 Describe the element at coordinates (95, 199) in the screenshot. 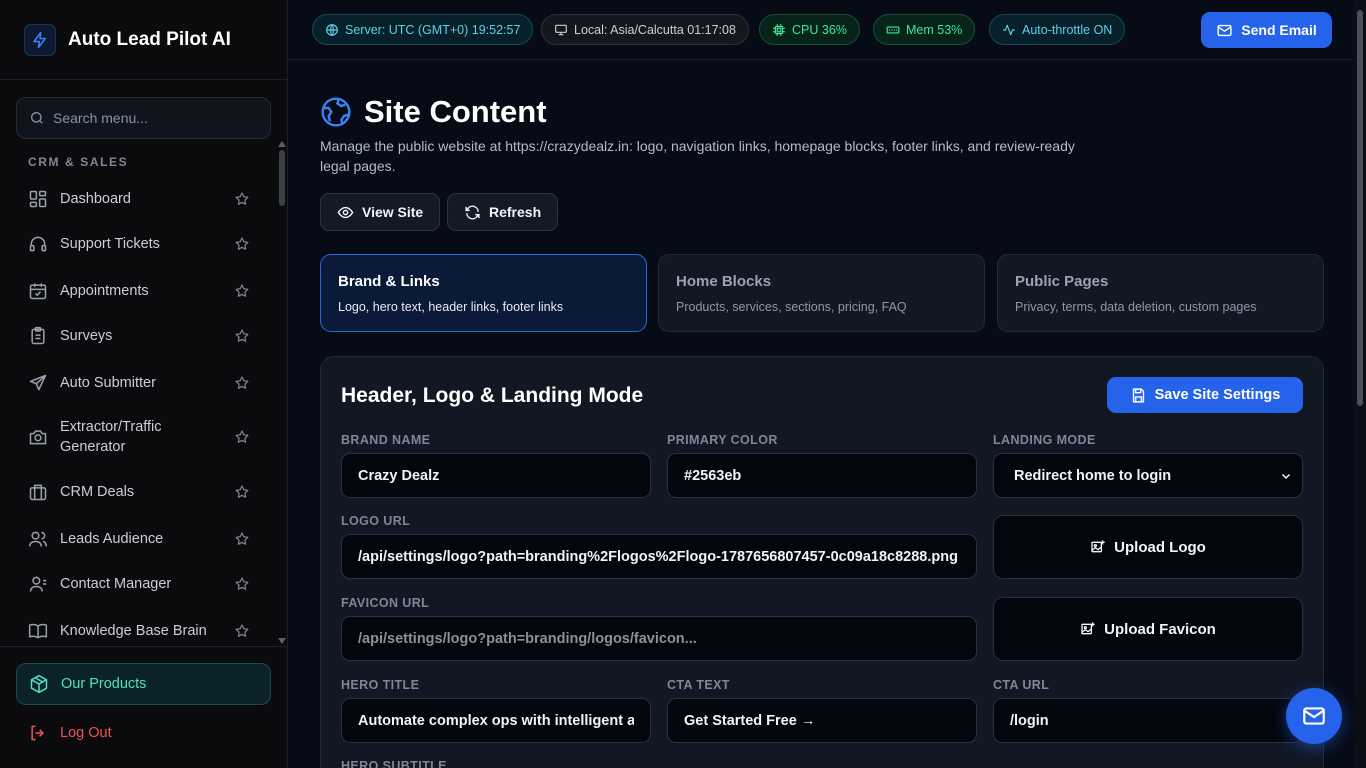

I see `sidebar-item-label: Dashboard` at that location.